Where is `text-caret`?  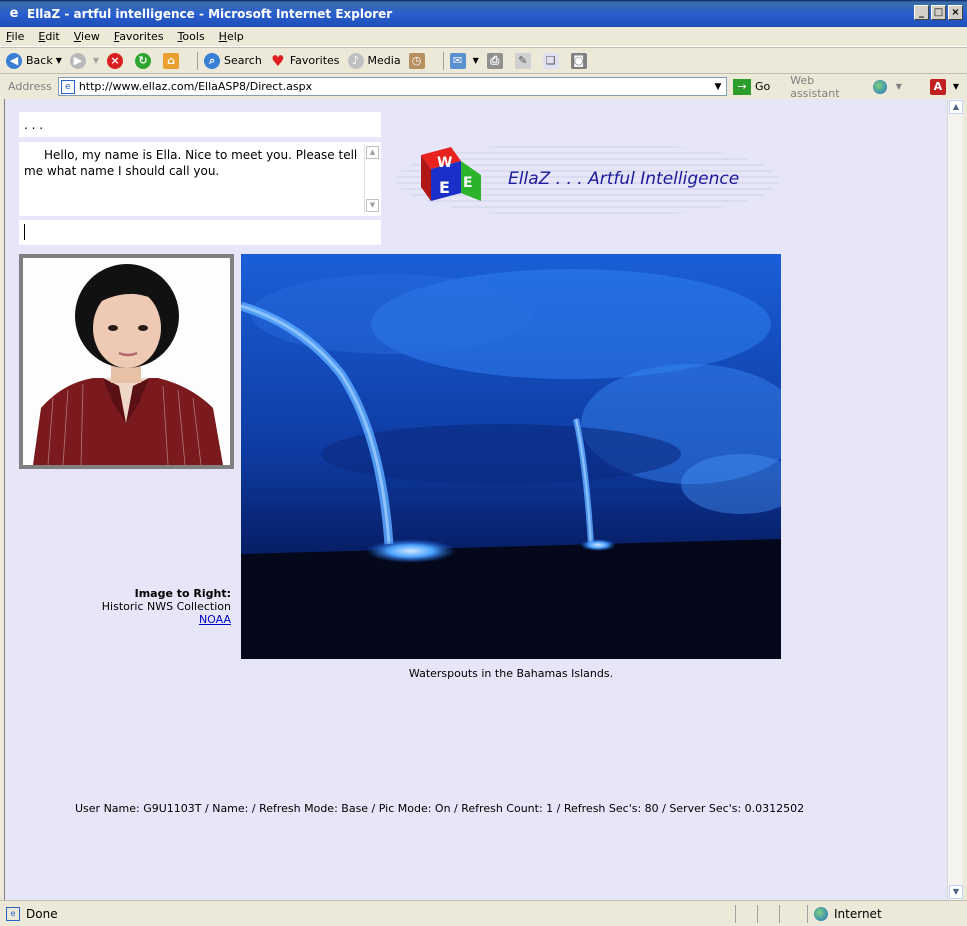 text-caret is located at coordinates (24, 232).